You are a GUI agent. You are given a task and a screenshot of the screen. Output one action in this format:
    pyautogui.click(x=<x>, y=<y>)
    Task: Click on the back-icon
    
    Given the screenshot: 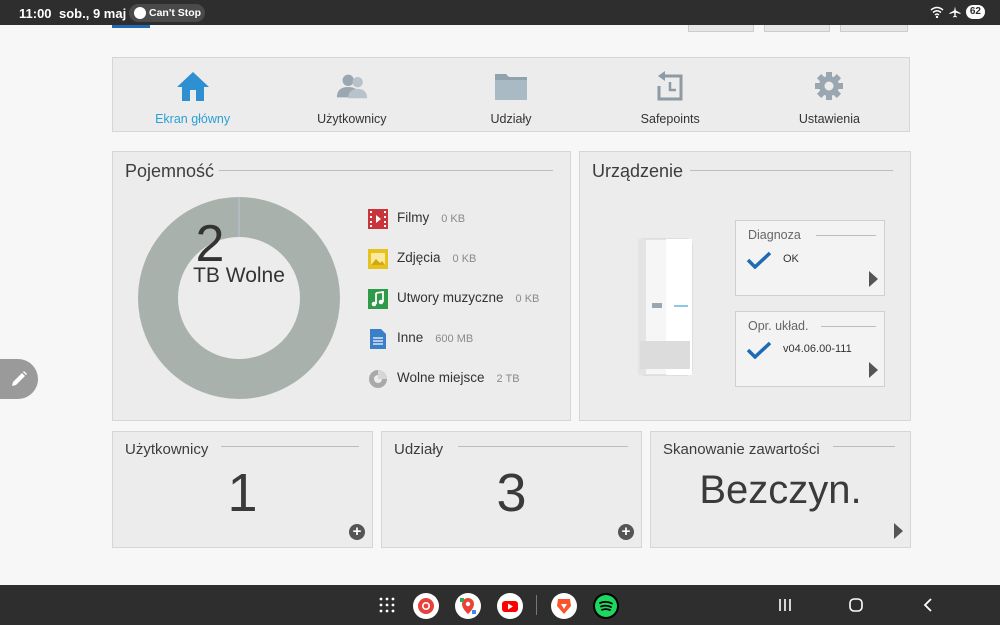 What is the action you would take?
    pyautogui.click(x=927, y=605)
    